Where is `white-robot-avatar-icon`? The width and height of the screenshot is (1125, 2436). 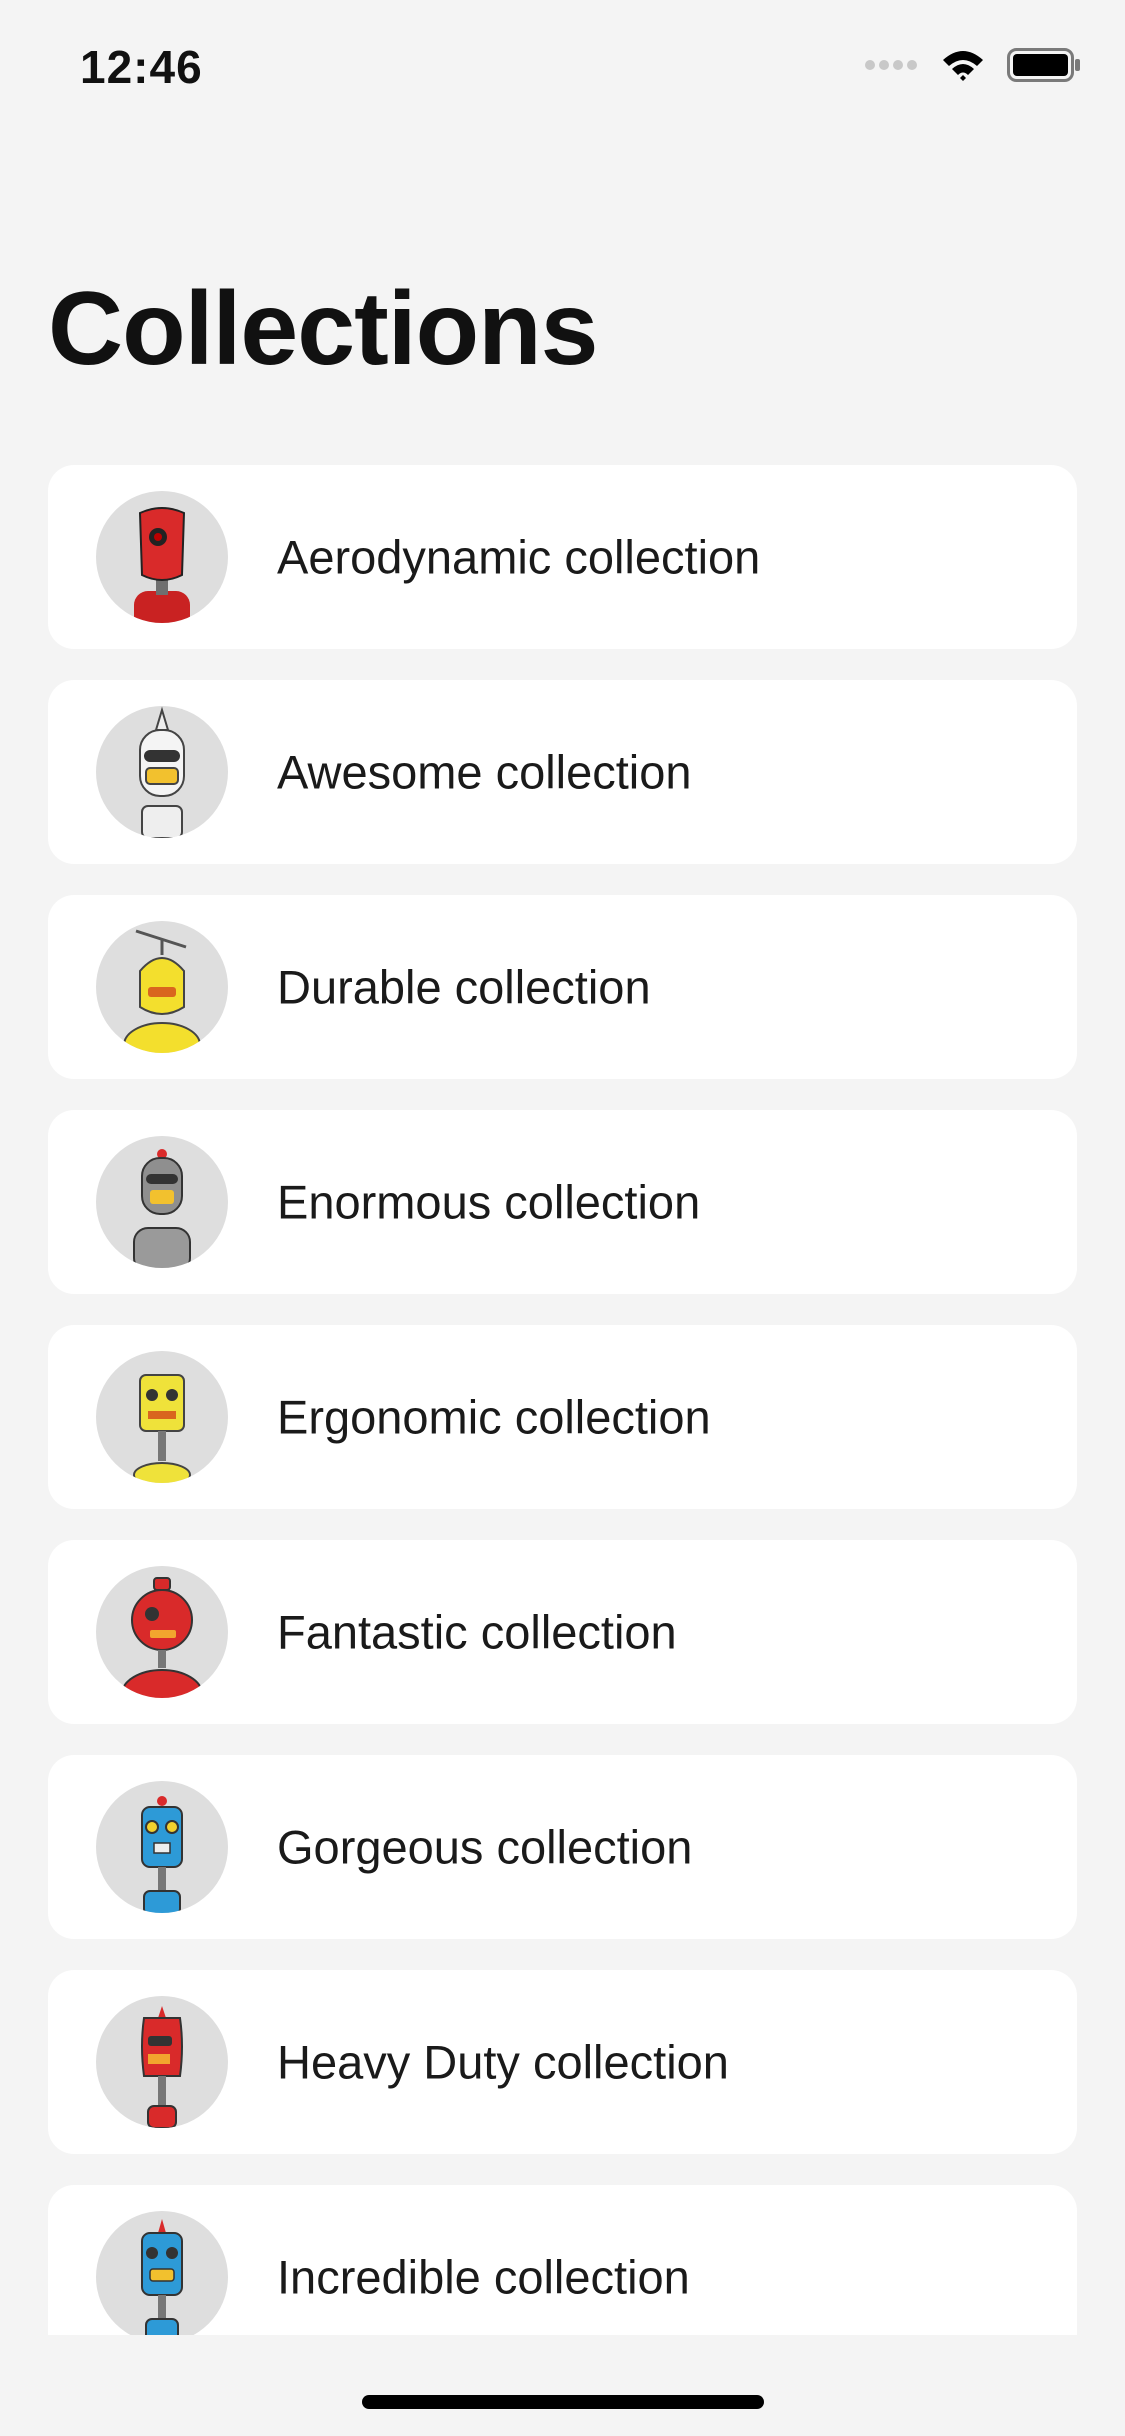
white-robot-avatar-icon is located at coordinates (162, 772).